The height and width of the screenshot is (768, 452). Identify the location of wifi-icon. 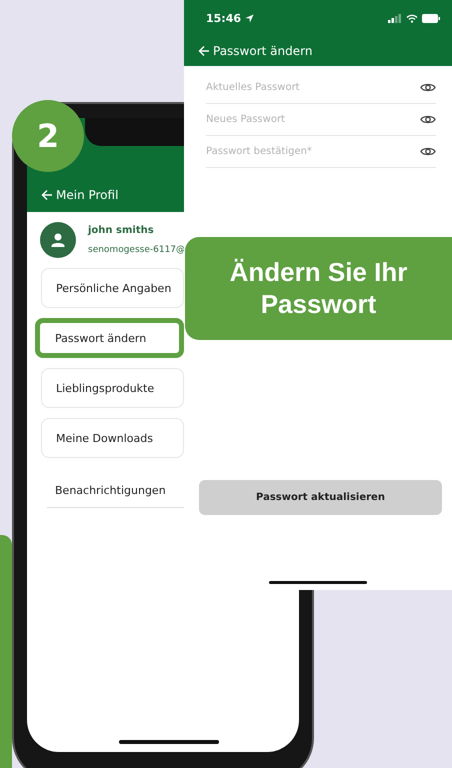
(412, 18).